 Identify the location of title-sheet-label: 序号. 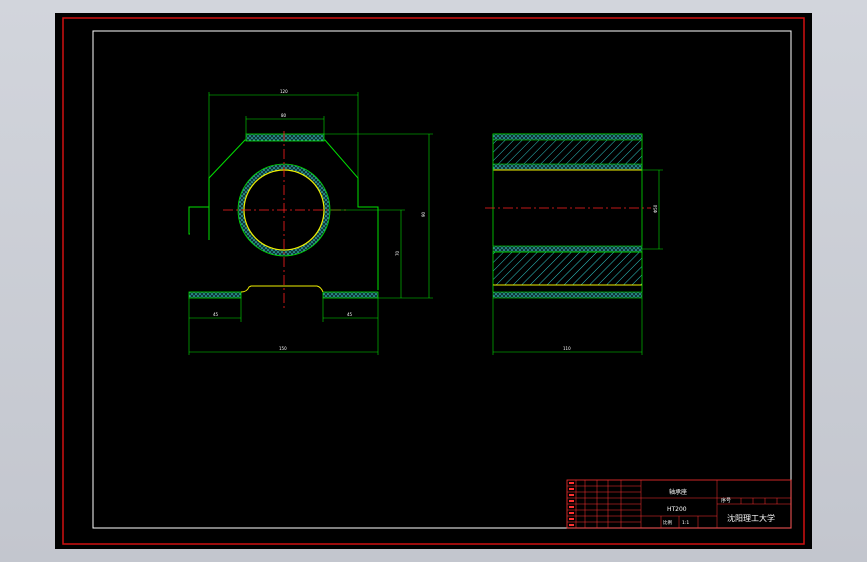
(726, 500).